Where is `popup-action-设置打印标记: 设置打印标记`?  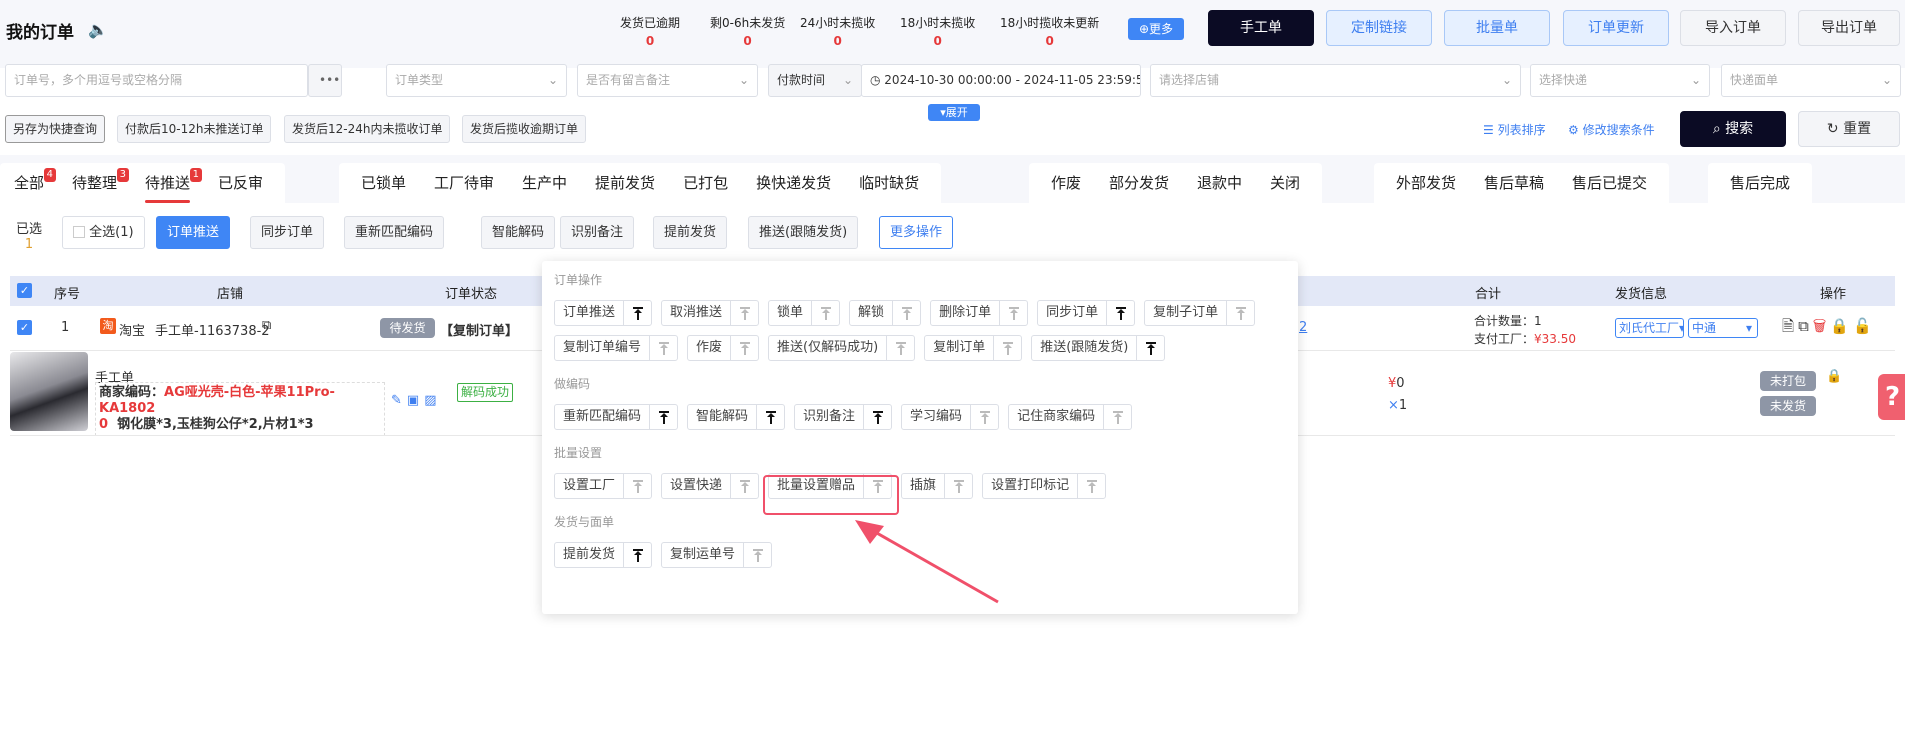 popup-action-设置打印标记: 设置打印标记 is located at coordinates (1044, 486).